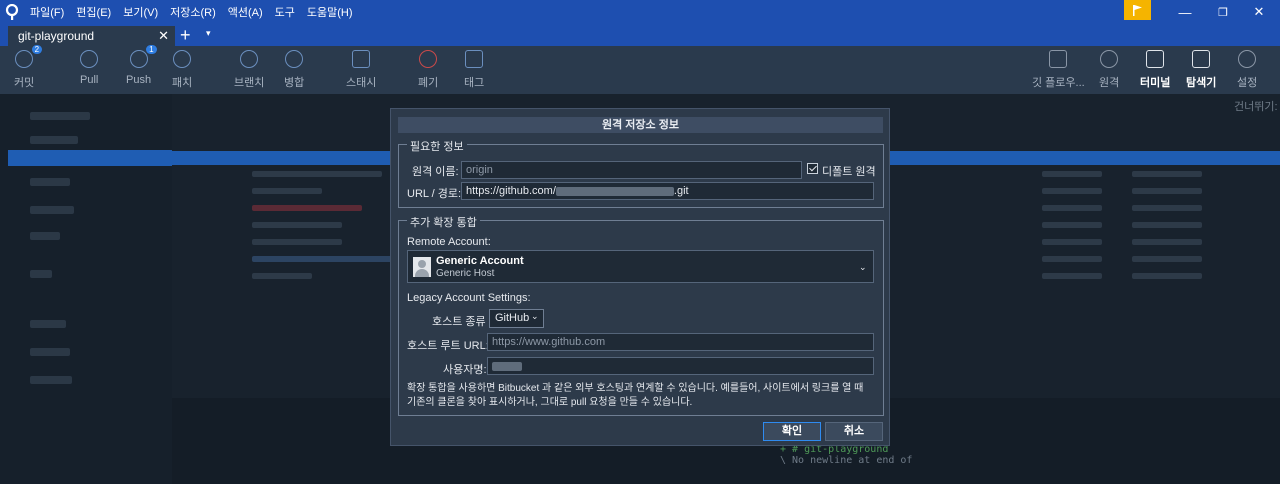 The height and width of the screenshot is (484, 1280). What do you see at coordinates (330, 12) in the screenshot?
I see `menu-help: 도움말(H)` at bounding box center [330, 12].